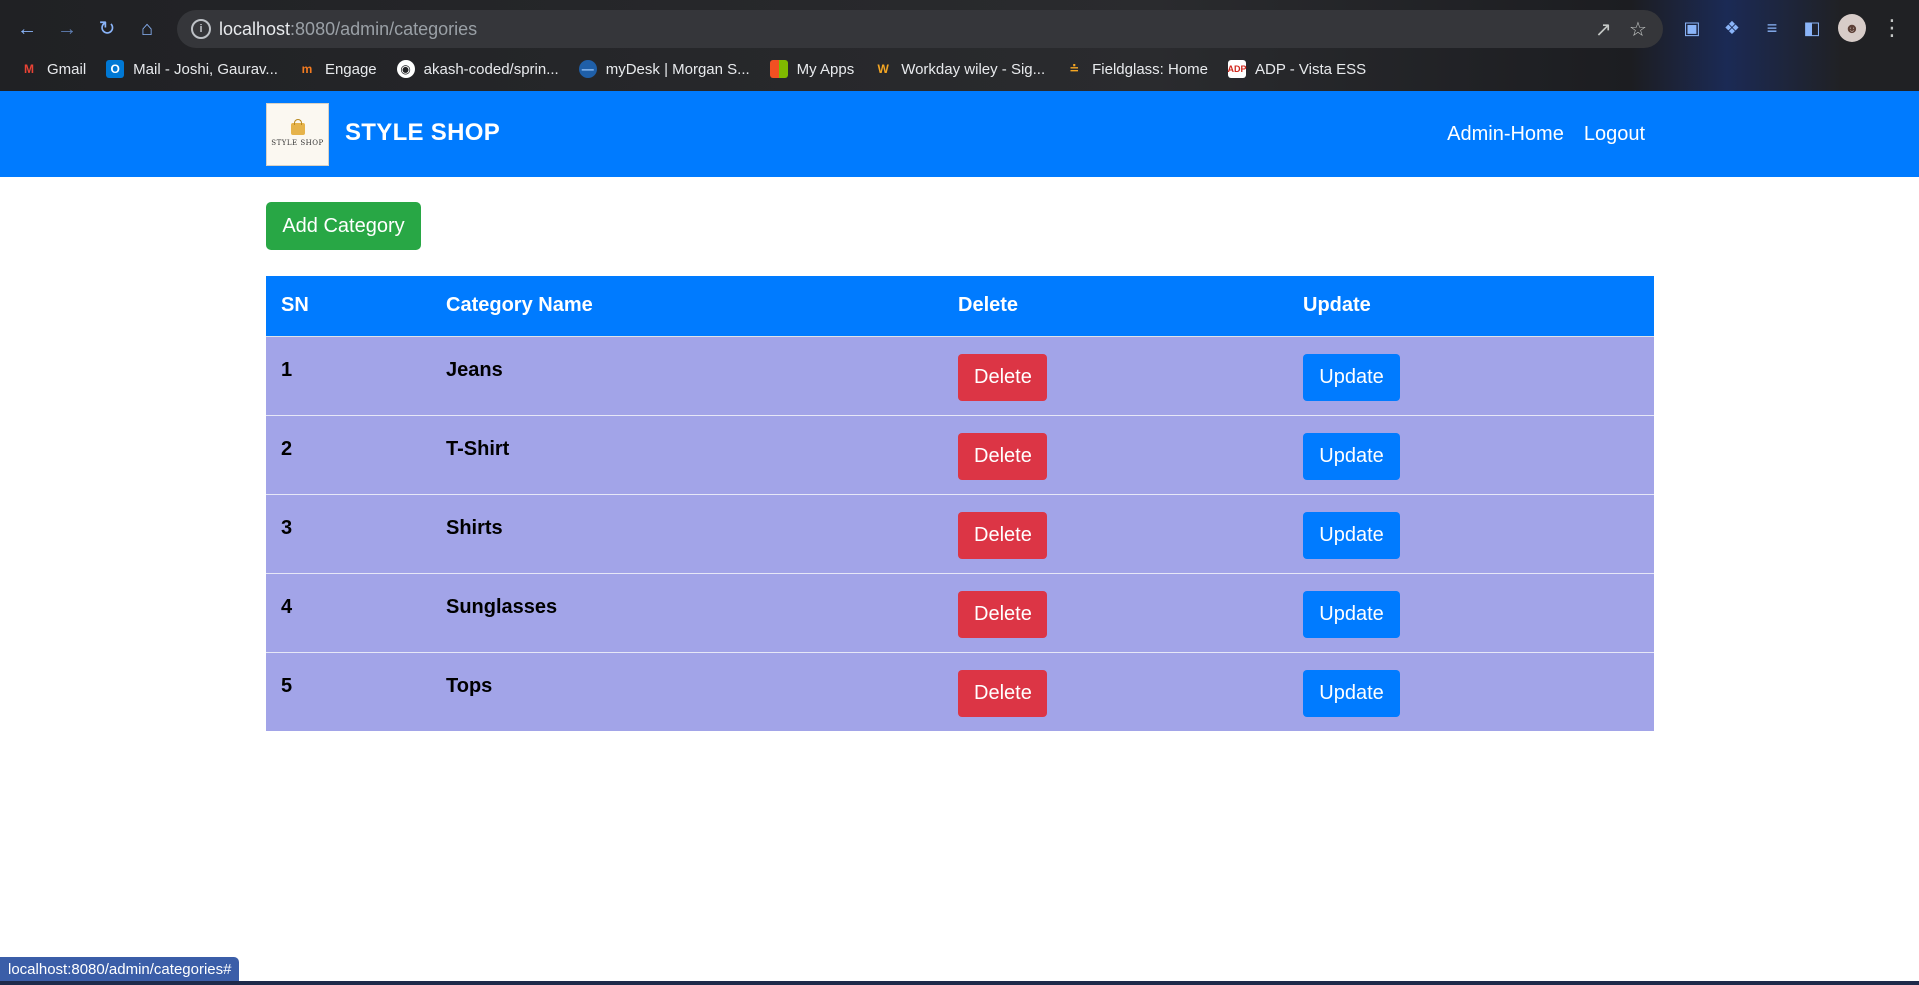 Image resolution: width=1919 pixels, height=985 pixels. I want to click on bookmark-fieldglass: ≐ Fieldglass: Home, so click(1136, 69).